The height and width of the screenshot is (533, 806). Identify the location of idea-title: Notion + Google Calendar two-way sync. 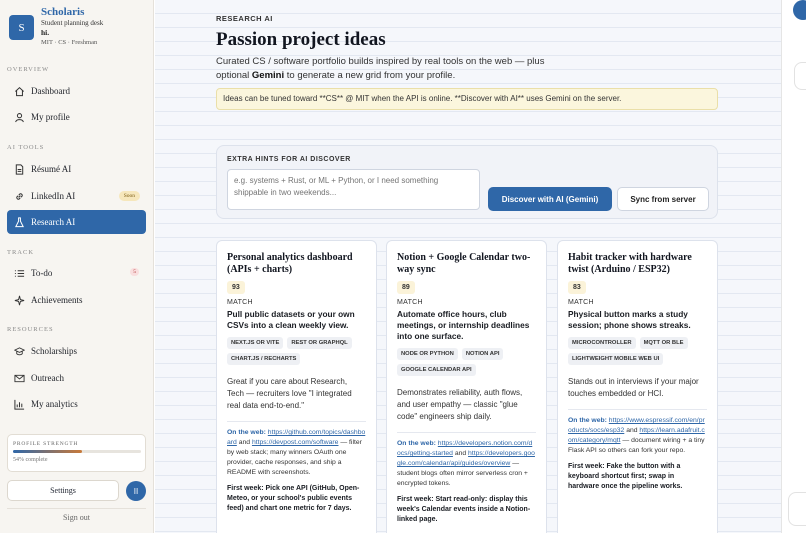
(464, 263).